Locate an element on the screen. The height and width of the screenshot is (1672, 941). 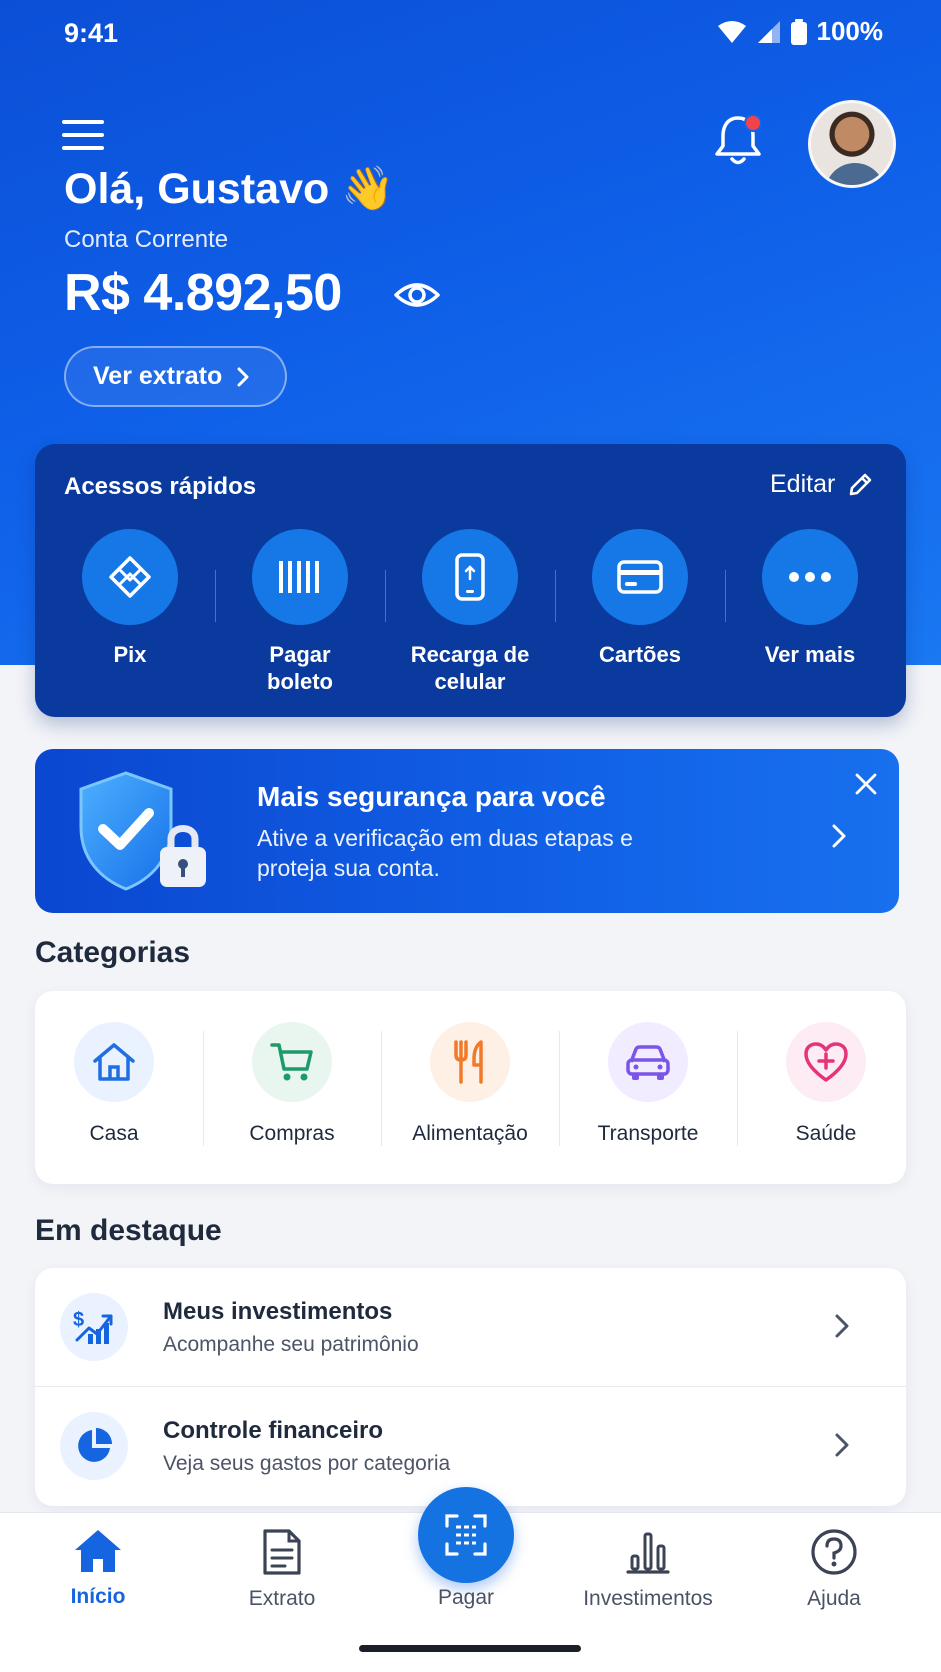
investment-chart-icon: $ is located at coordinates (93, 1326).